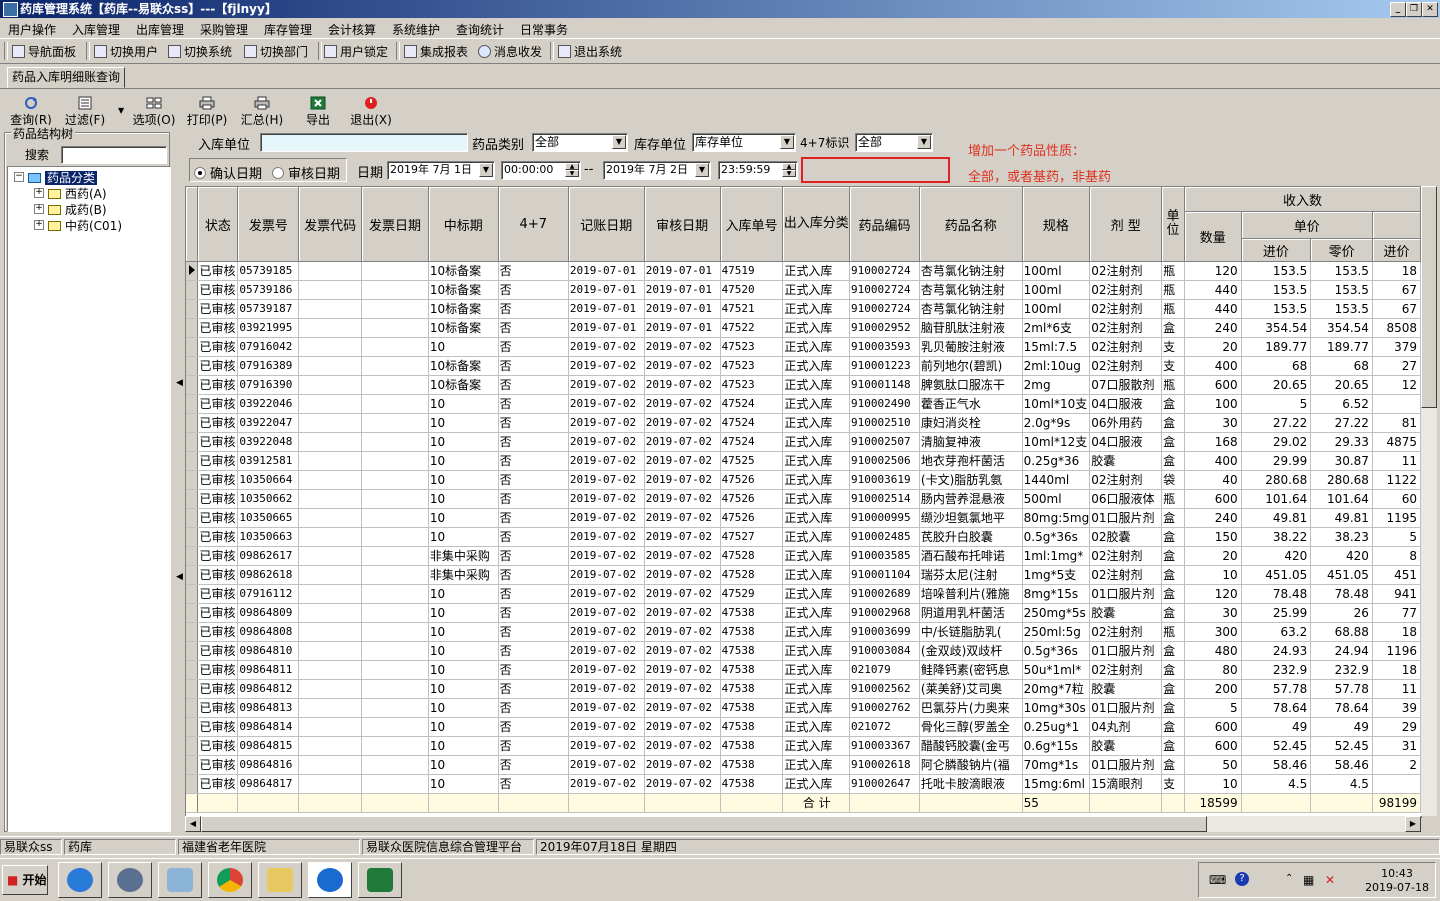 Image resolution: width=1440 pixels, height=901 pixels. Describe the element at coordinates (268, 271) in the screenshot. I see `table-cell: 05739185` at that location.